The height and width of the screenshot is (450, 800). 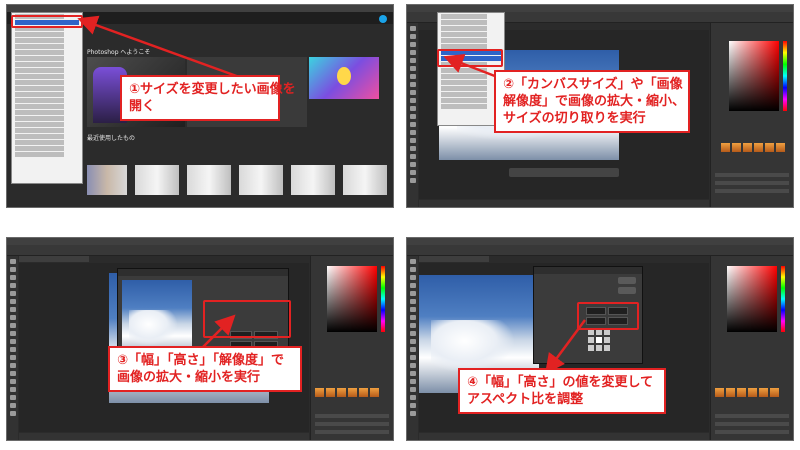 What do you see at coordinates (560, 382) in the screenshot?
I see `callout-line: ④「幅」「高さ」の値を変更して` at bounding box center [560, 382].